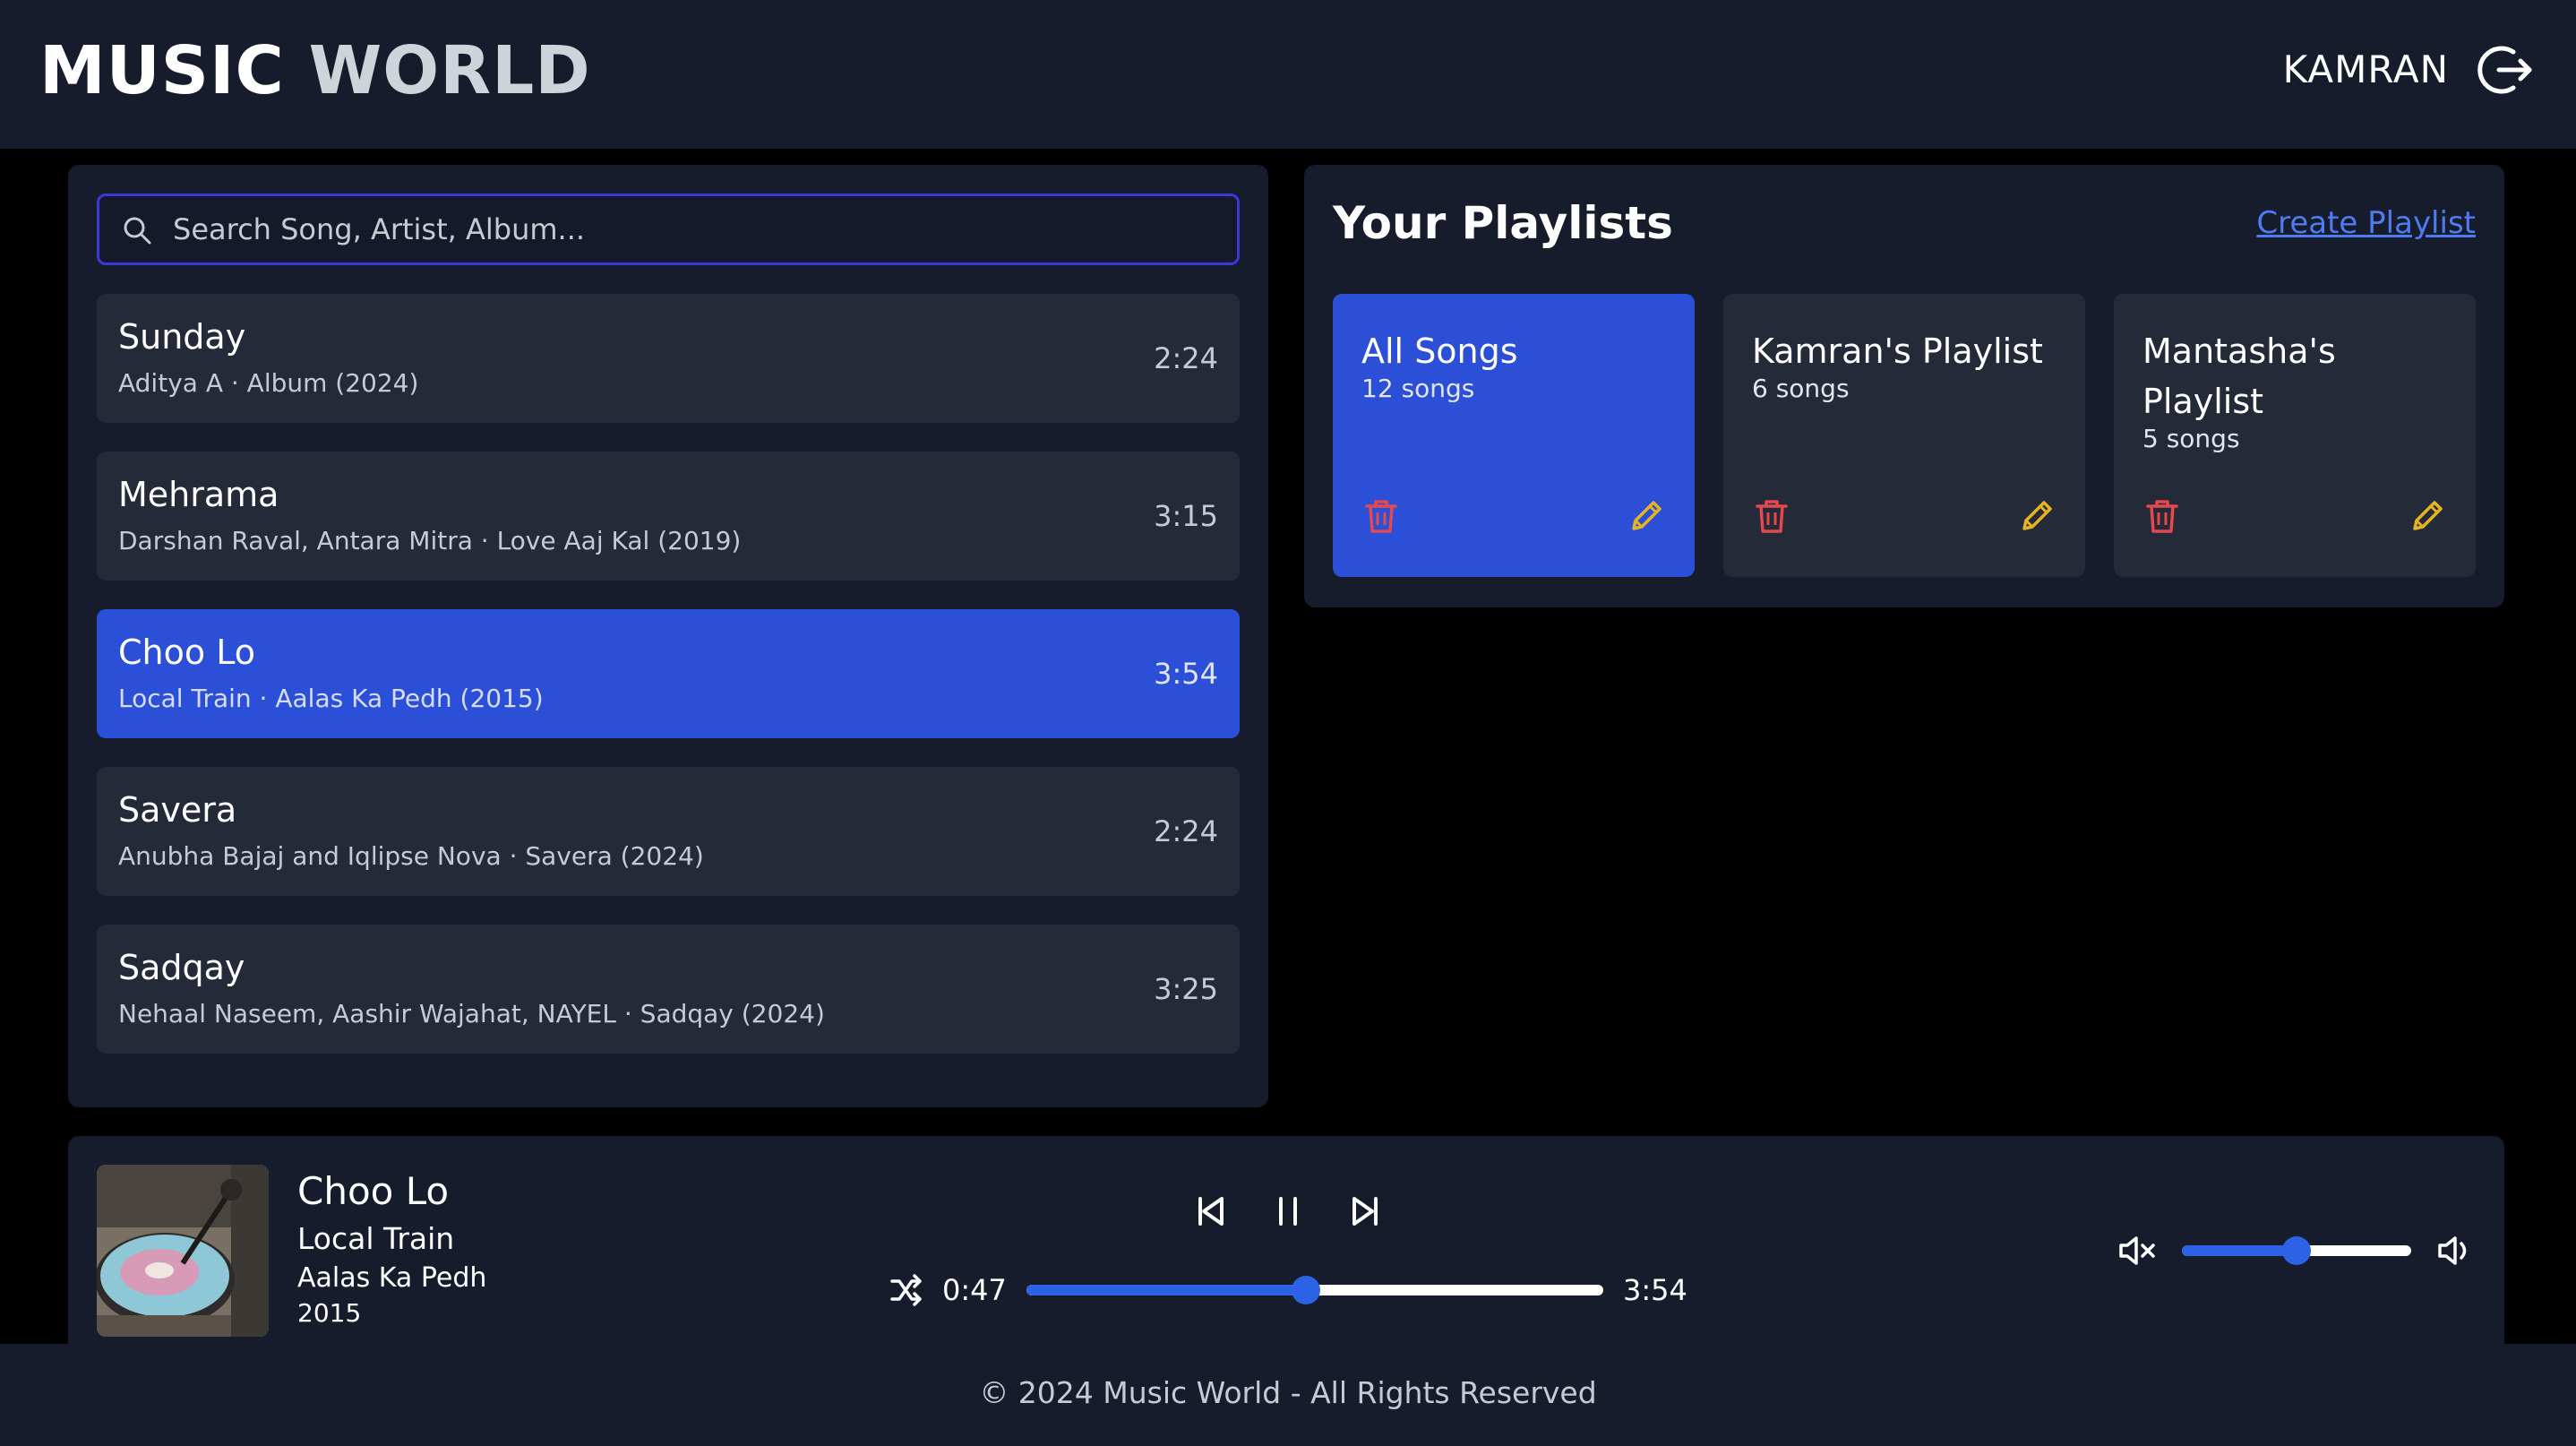 This screenshot has width=2576, height=1446. Describe the element at coordinates (1288, 1211) in the screenshot. I see `pause-icon` at that location.